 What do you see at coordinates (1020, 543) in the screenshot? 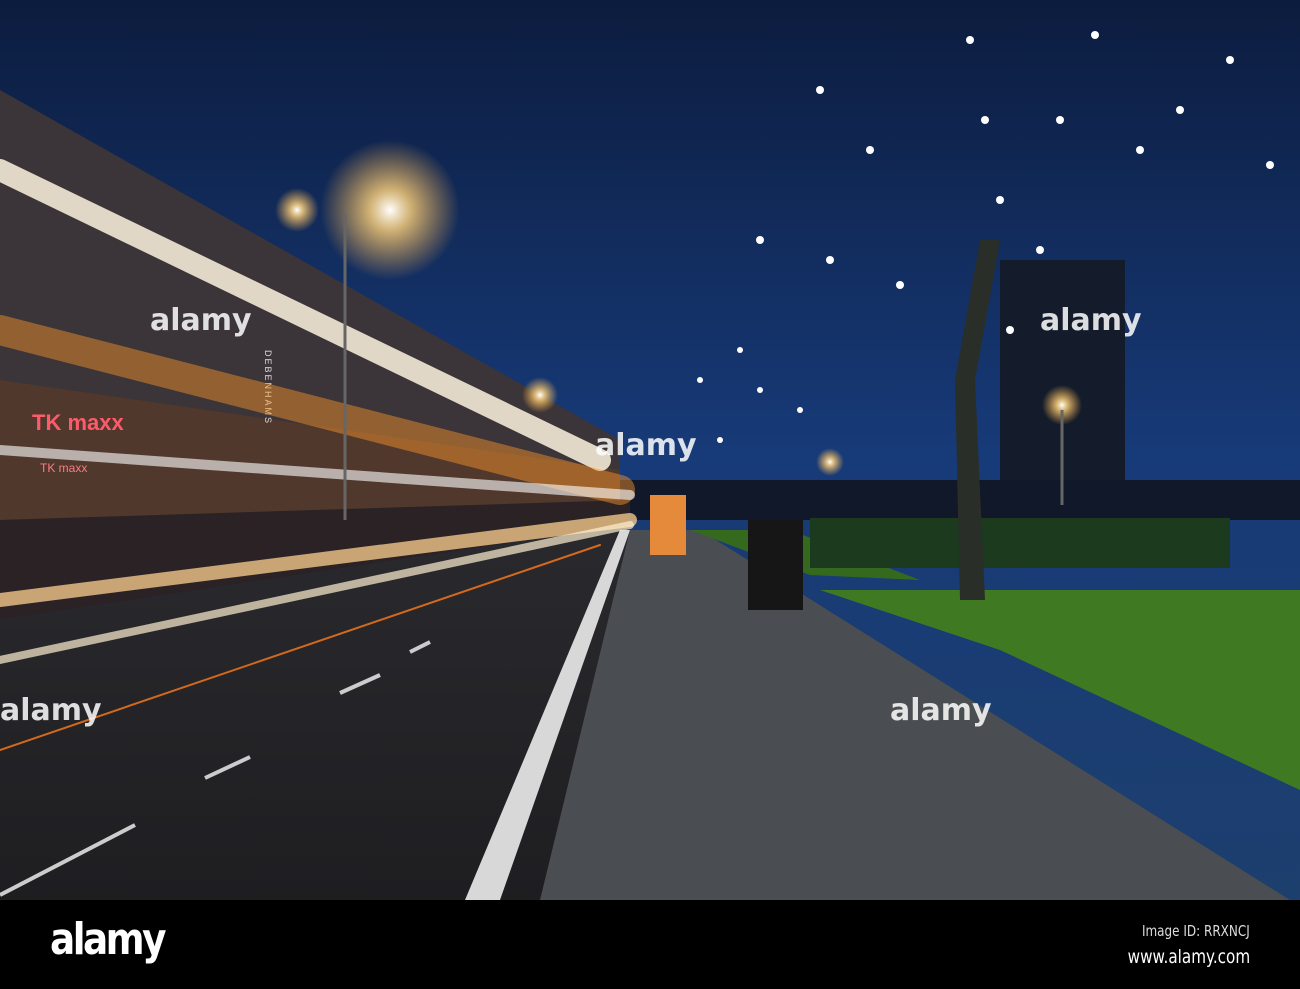
I see `hedge` at bounding box center [1020, 543].